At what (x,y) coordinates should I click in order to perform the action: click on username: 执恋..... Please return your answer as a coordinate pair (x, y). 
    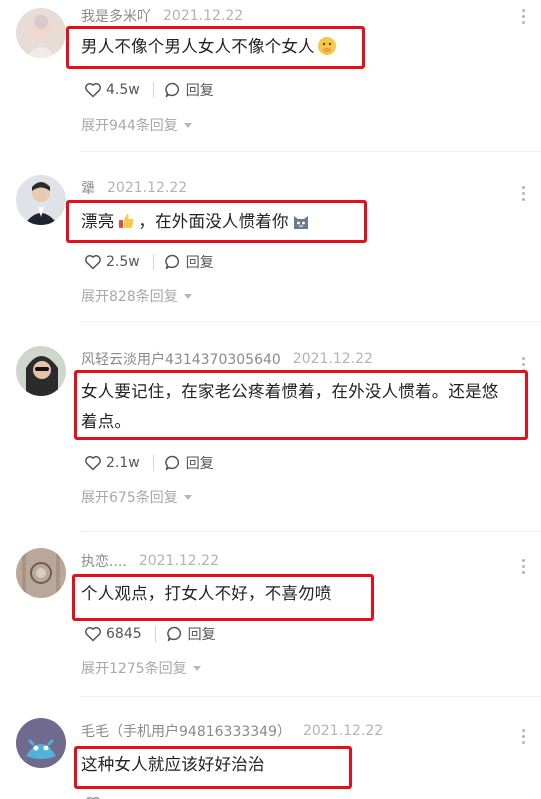
    Looking at the image, I should click on (104, 561).